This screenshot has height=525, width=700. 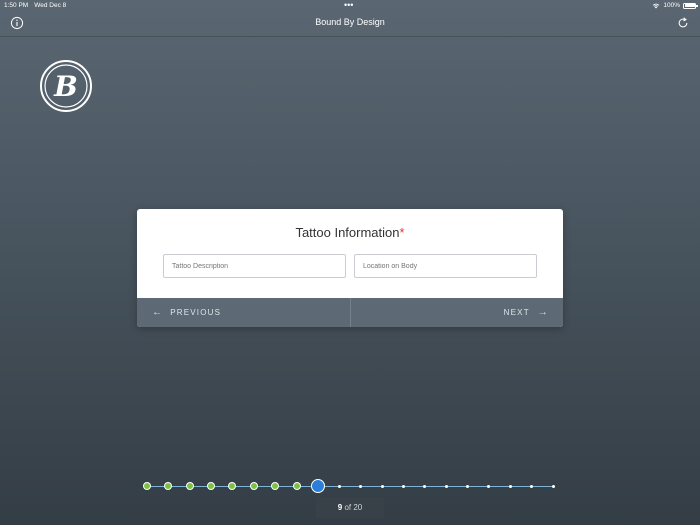 What do you see at coordinates (254, 266) in the screenshot?
I see `tattoo-description-input` at bounding box center [254, 266].